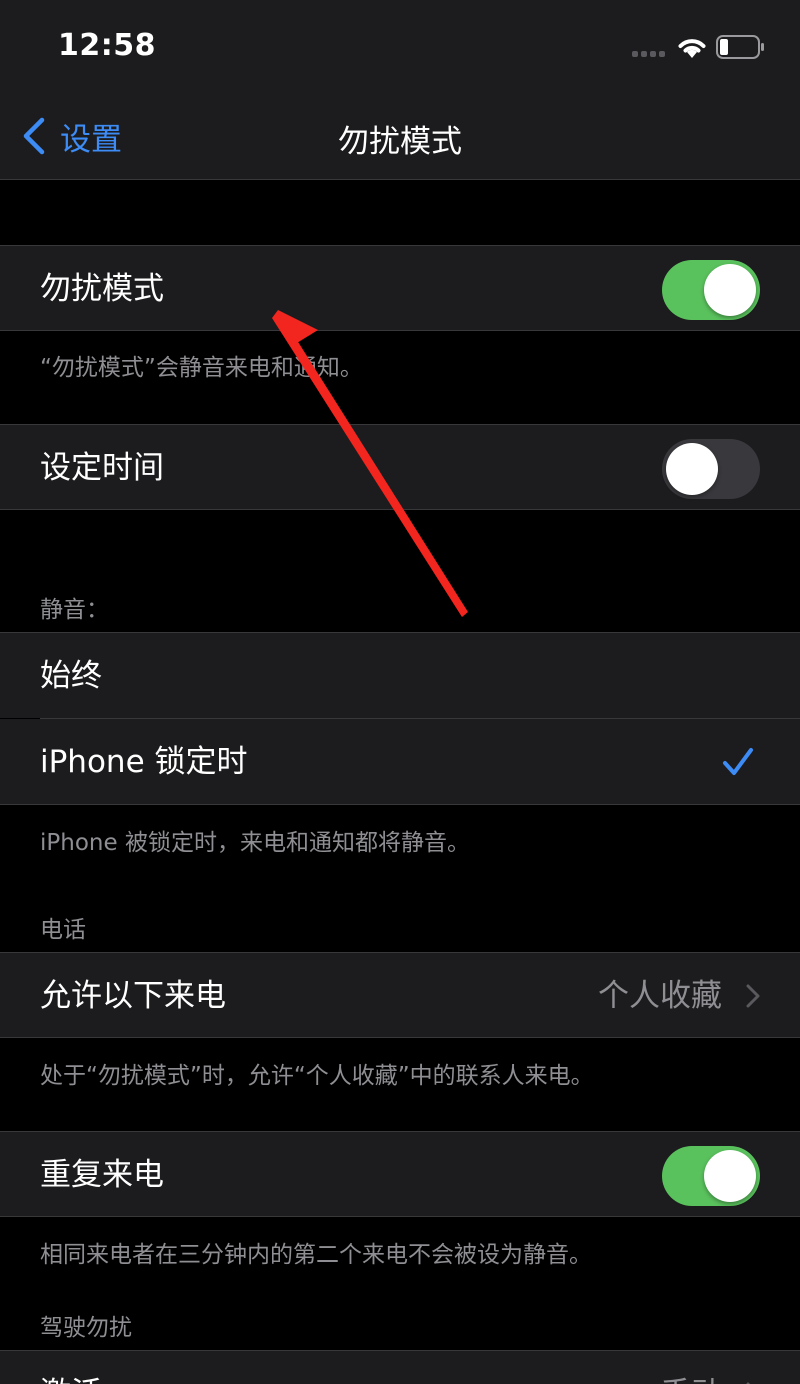  Describe the element at coordinates (660, 996) in the screenshot. I see `allow-calls-value: 个人收藏` at that location.